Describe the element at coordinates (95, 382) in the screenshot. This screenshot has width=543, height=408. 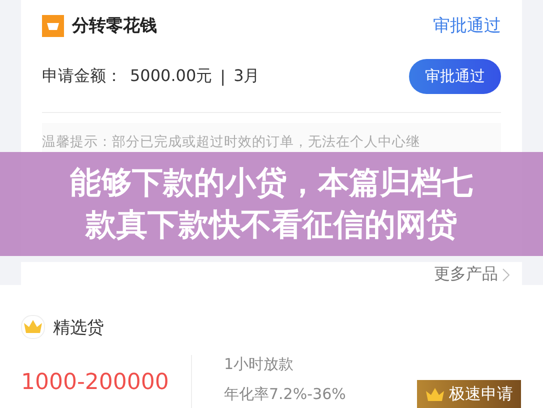
I see `amount-range: 1000-200000` at that location.